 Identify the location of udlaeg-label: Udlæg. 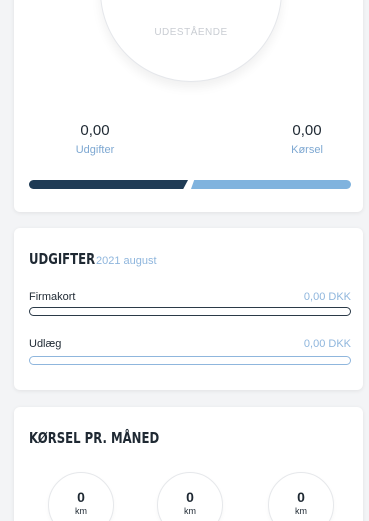
(45, 344).